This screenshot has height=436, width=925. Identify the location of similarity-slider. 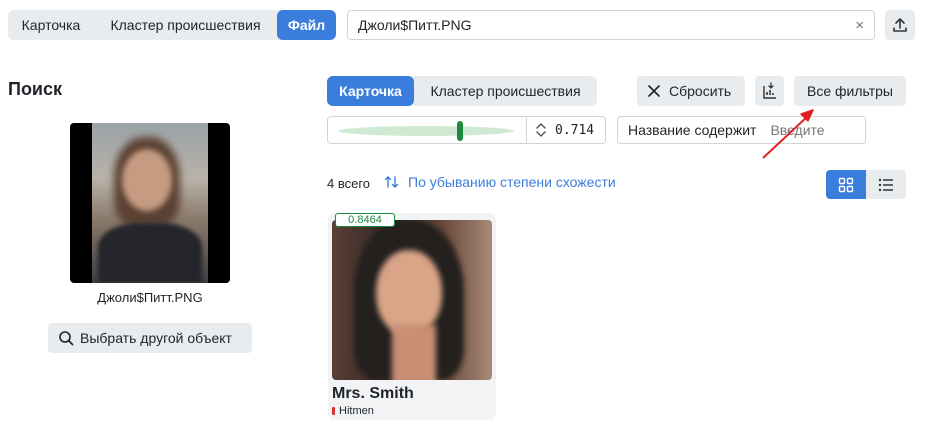
(427, 130).